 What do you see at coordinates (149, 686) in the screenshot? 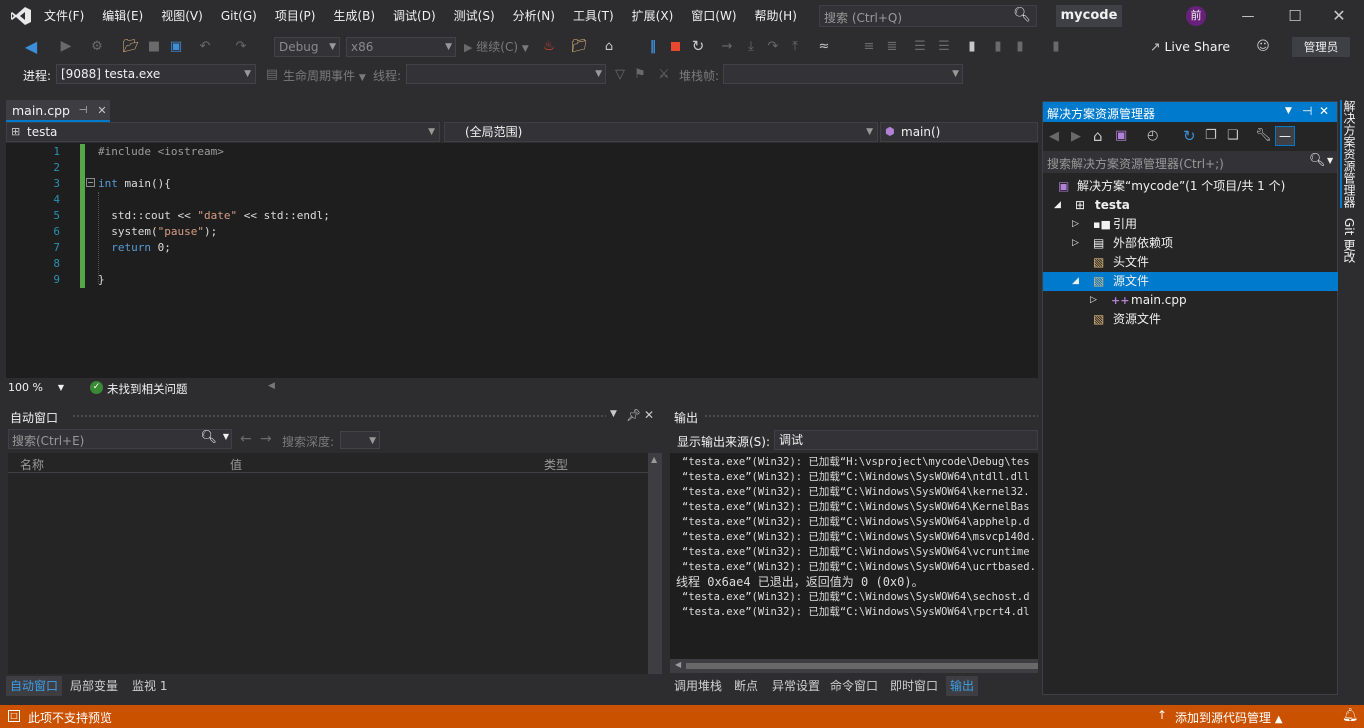
I see `bottom-tab-bottom-tabs-left-2: 监视 1` at bounding box center [149, 686].